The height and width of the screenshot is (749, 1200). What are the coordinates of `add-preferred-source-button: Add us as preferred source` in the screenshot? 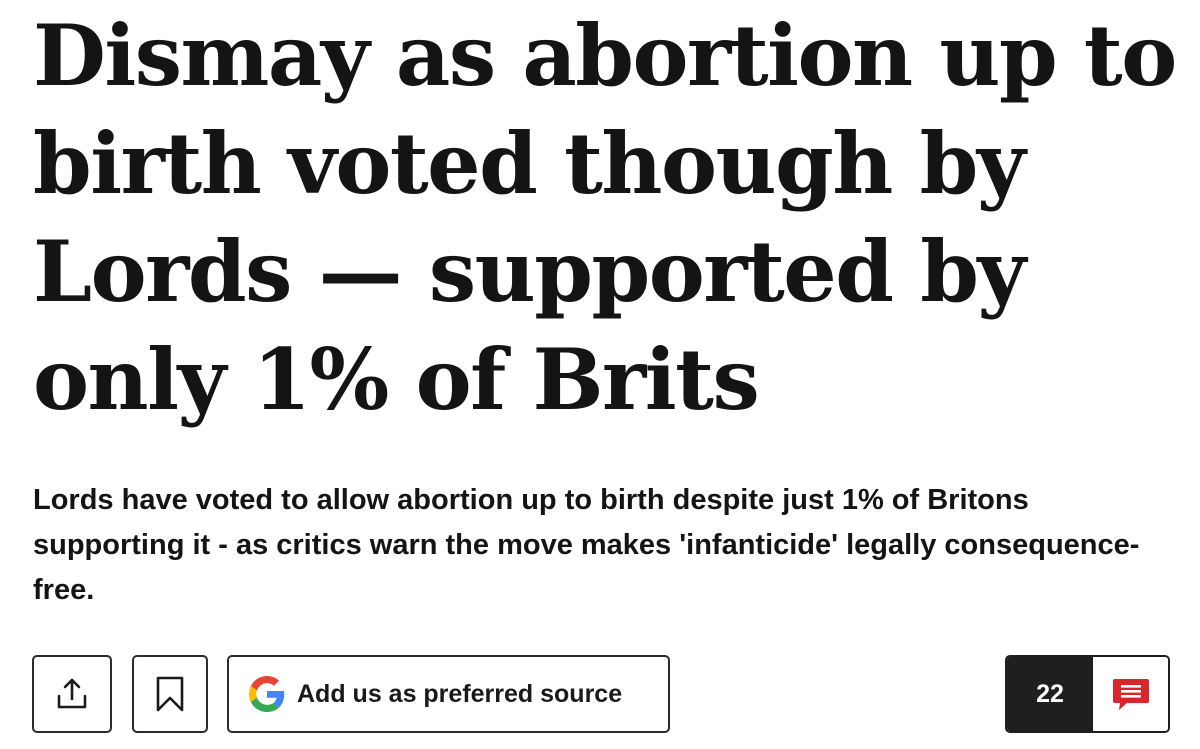 It's located at (448, 694).